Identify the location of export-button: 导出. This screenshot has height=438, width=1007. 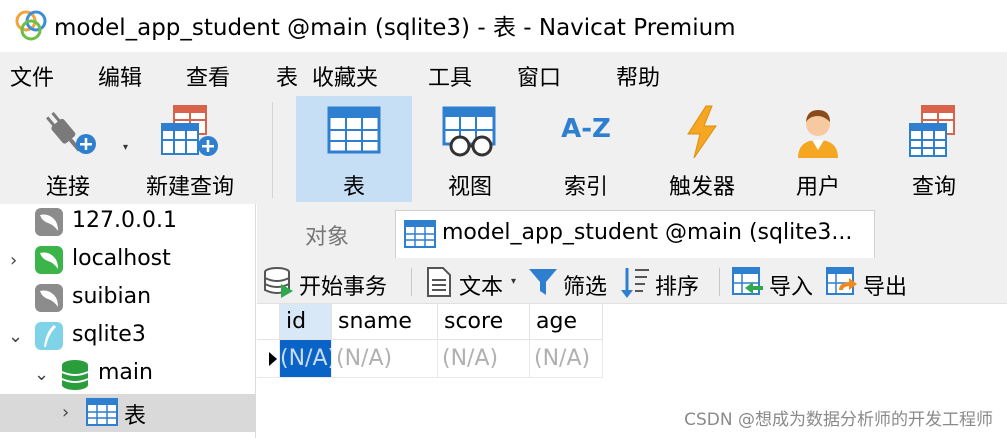
(870, 282).